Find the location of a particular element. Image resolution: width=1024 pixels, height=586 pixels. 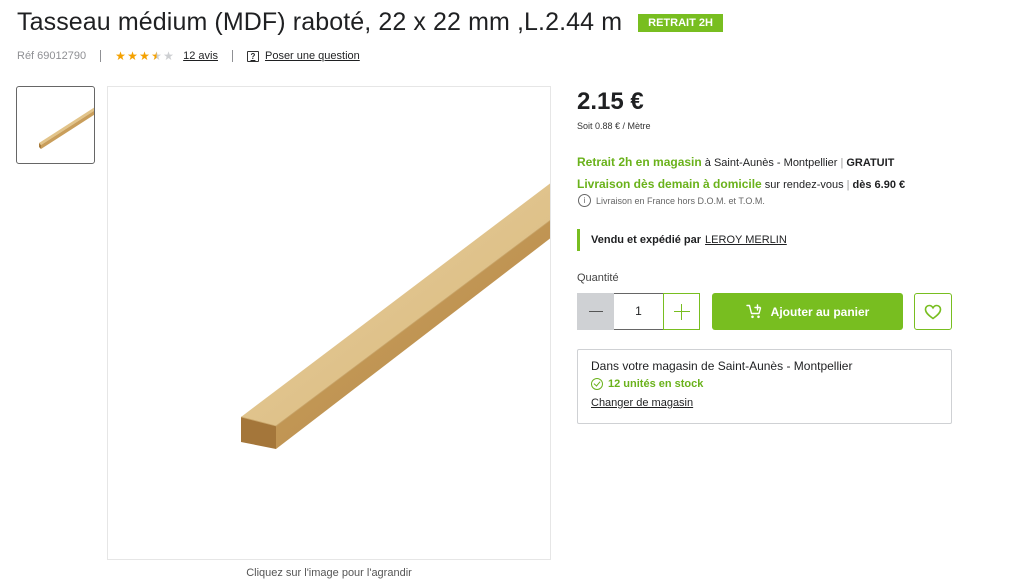

seller-info: Vendu et expédié par LEROY MERLIN is located at coordinates (682, 240).